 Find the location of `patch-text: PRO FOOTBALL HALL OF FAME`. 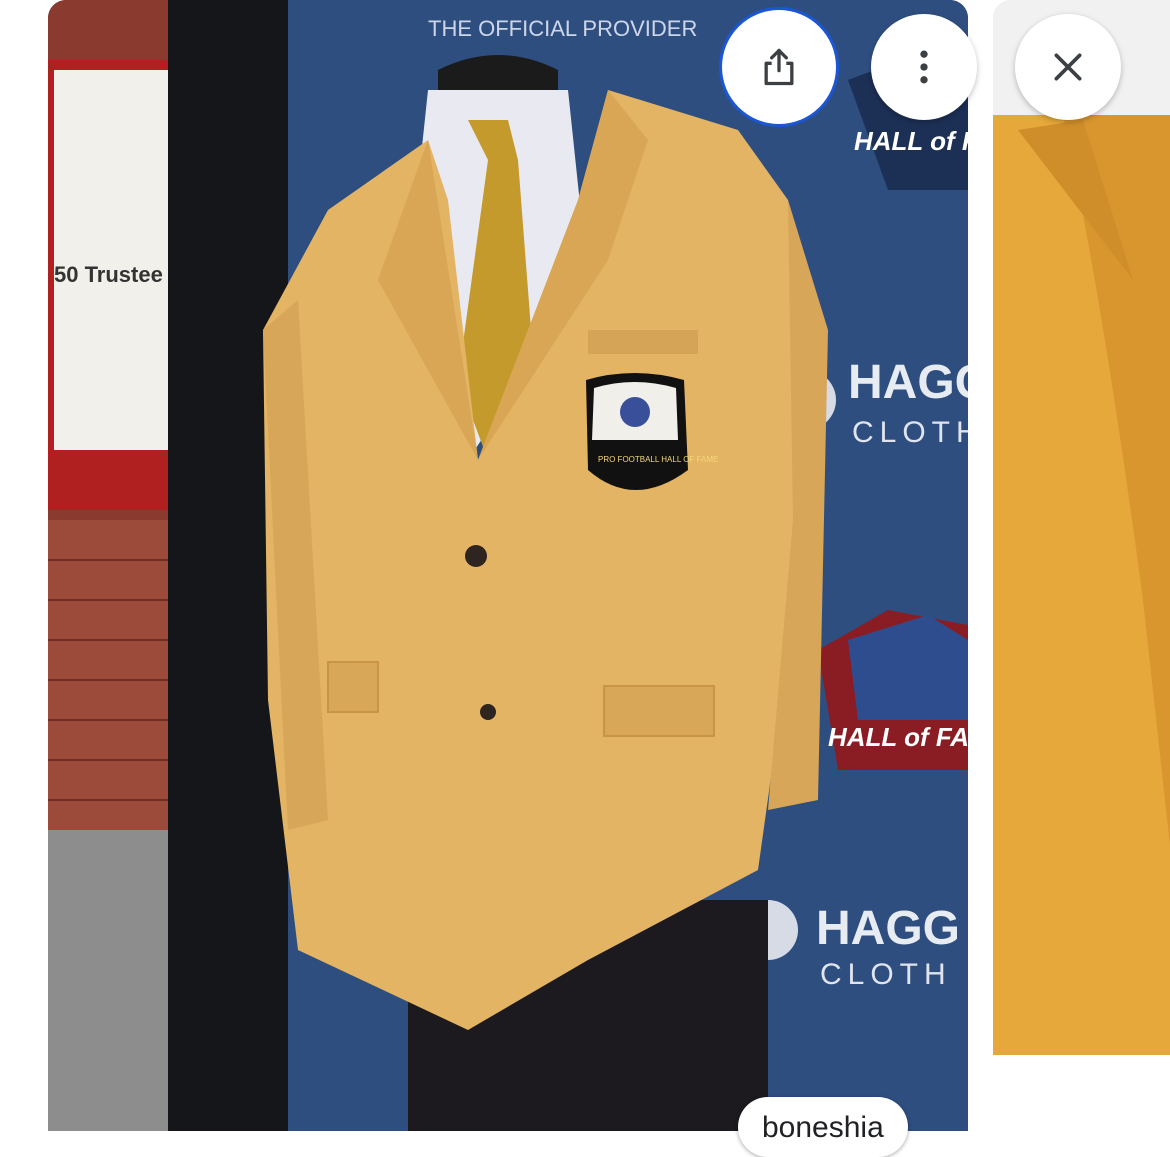

patch-text: PRO FOOTBALL HALL OF FAME is located at coordinates (658, 459).